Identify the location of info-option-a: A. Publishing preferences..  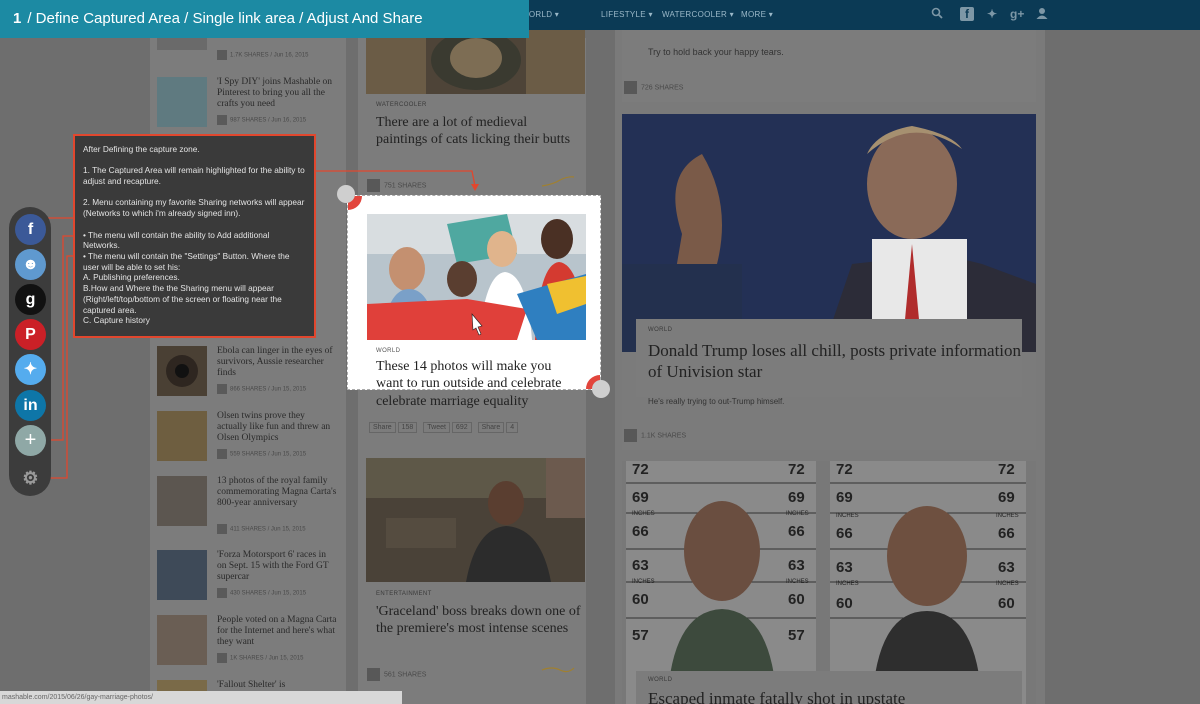
(131, 277).